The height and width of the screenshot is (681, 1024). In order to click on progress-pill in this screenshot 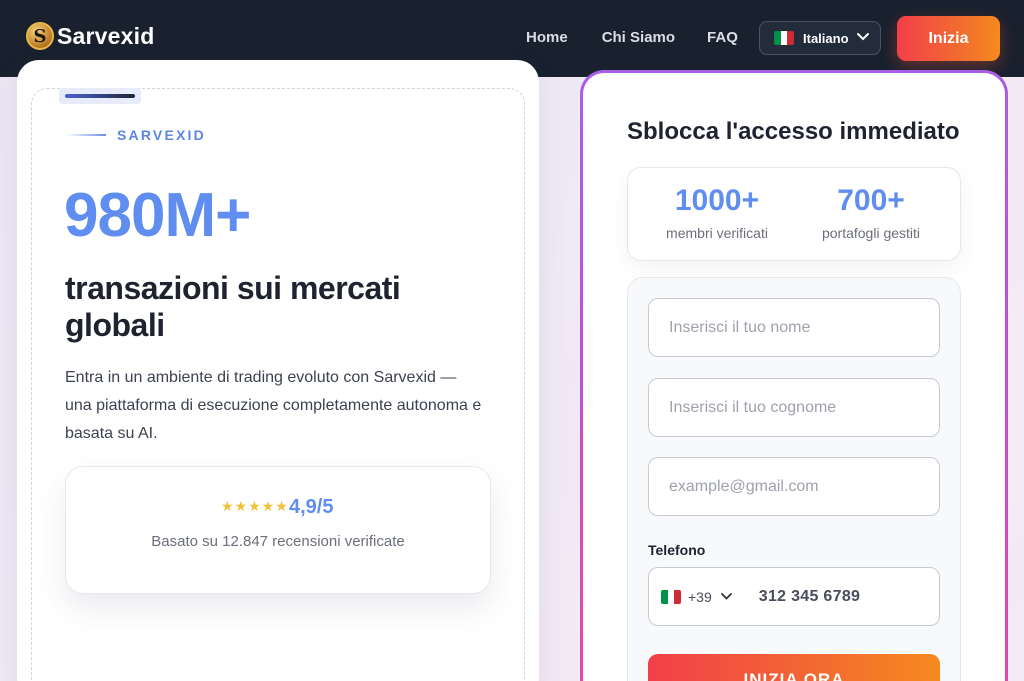, I will do `click(100, 96)`.